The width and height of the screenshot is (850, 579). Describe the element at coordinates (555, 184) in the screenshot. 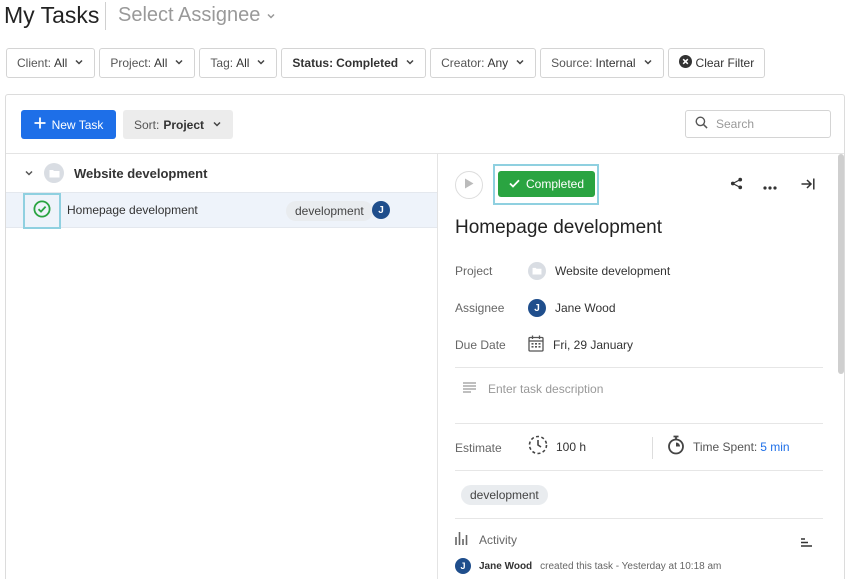

I see `completed-status-label: Completed` at that location.